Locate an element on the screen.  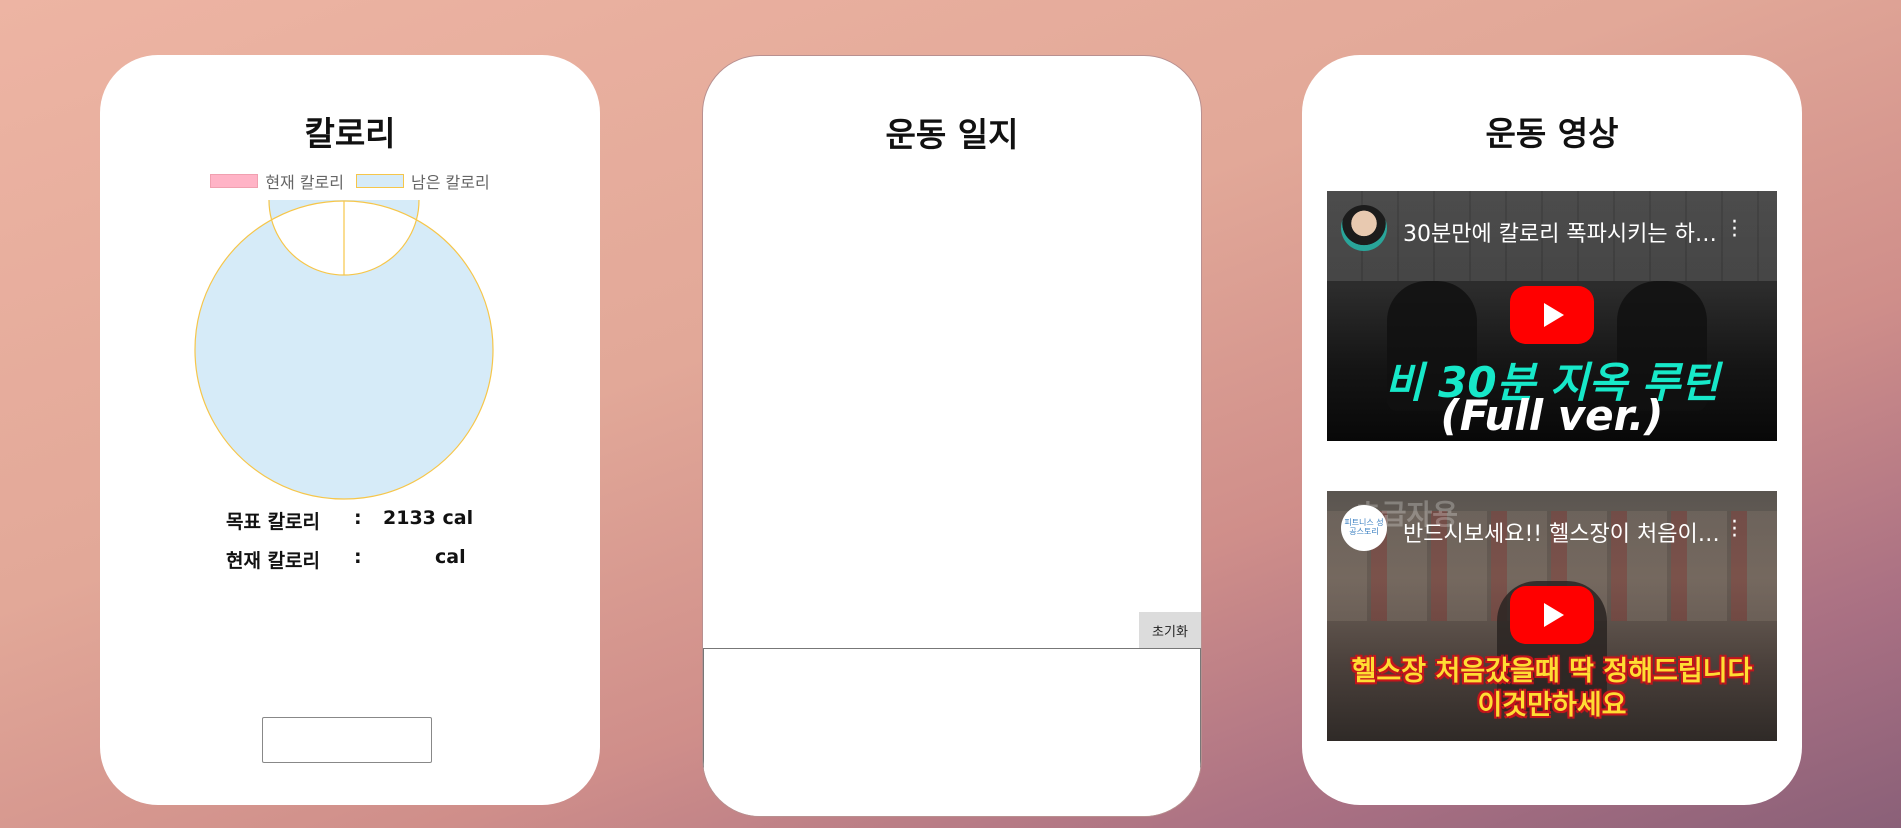
legend-current-swatch is located at coordinates (234, 181).